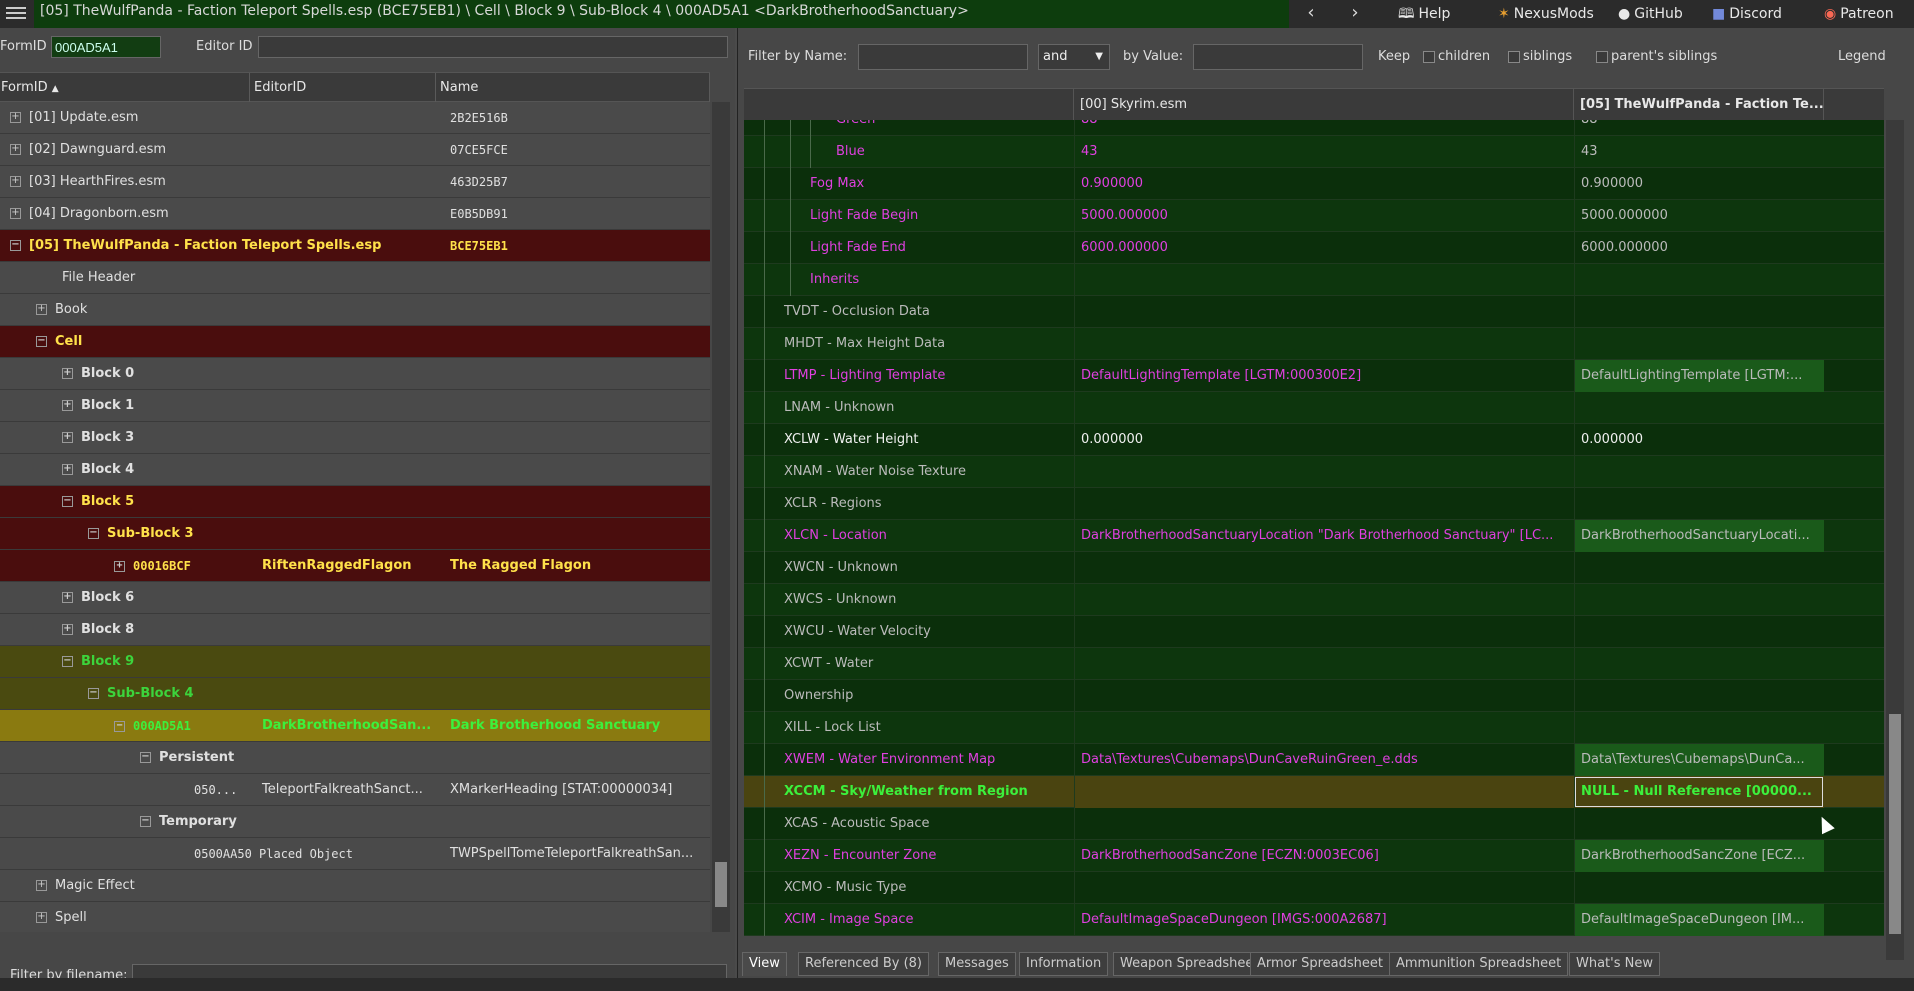 The height and width of the screenshot is (991, 1914). I want to click on patreon-link: ◉ Patreon, so click(1859, 14).